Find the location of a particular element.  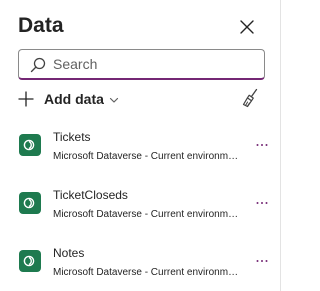

close-button is located at coordinates (247, 27).